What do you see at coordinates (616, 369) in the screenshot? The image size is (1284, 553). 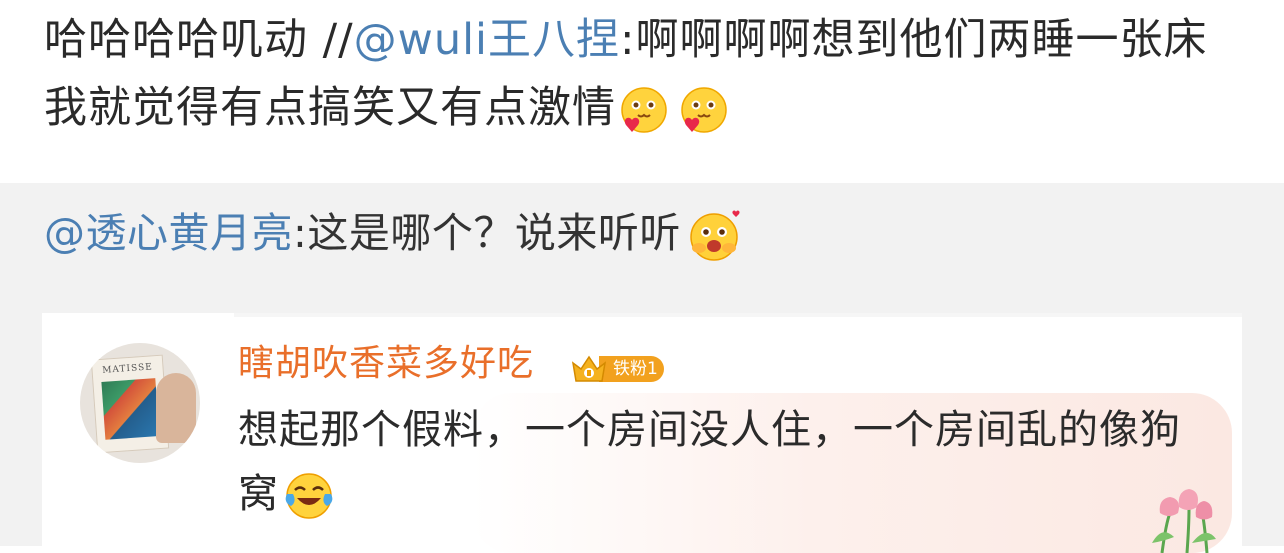 I see `fan-badge: 铁粉1` at bounding box center [616, 369].